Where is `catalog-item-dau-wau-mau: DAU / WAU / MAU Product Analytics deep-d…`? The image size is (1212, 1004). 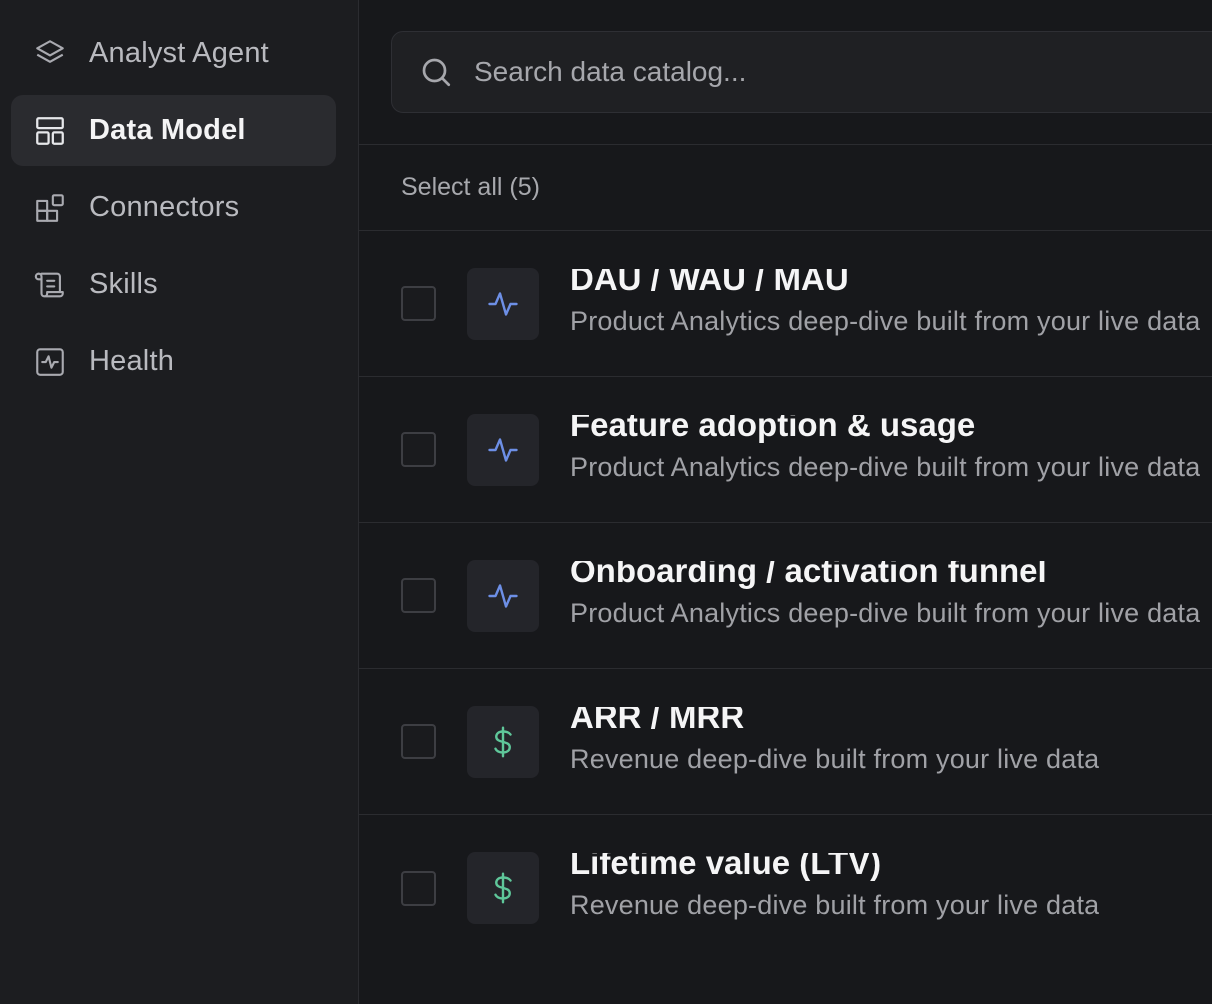 catalog-item-dau-wau-mau: DAU / WAU / MAU Product Analytics deep-d… is located at coordinates (785, 304).